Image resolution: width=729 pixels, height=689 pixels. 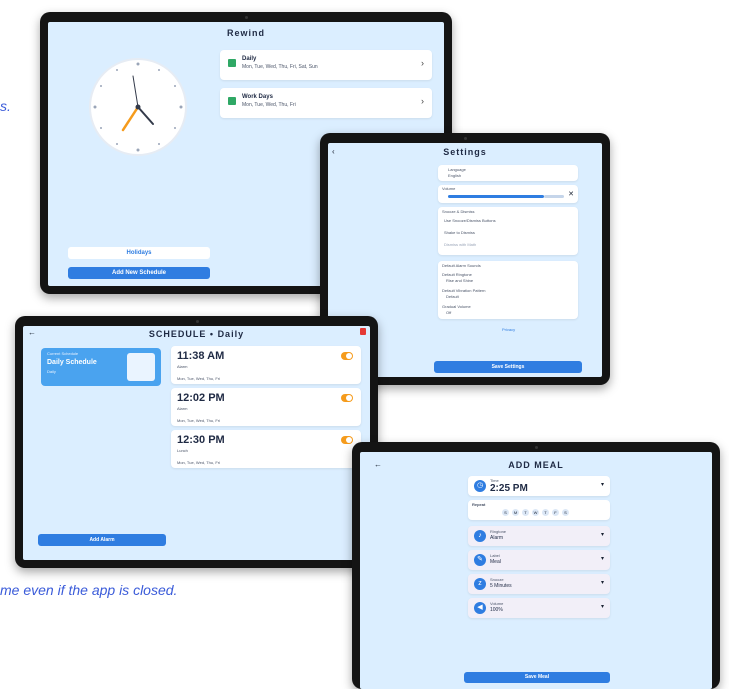 What do you see at coordinates (497, 603) in the screenshot?
I see `field-label: Volume` at bounding box center [497, 603].